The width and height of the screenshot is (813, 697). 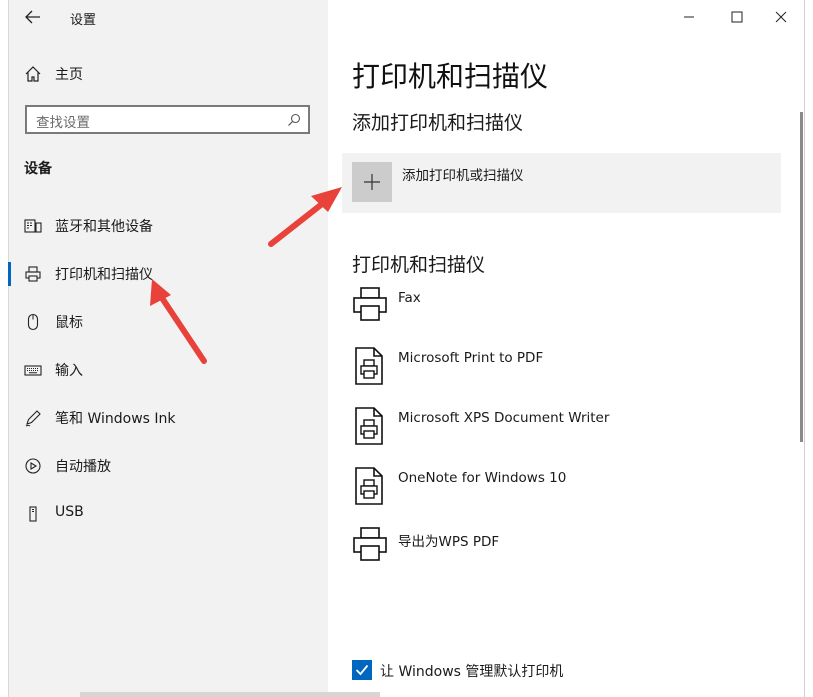 I want to click on maximize-button, so click(x=737, y=17).